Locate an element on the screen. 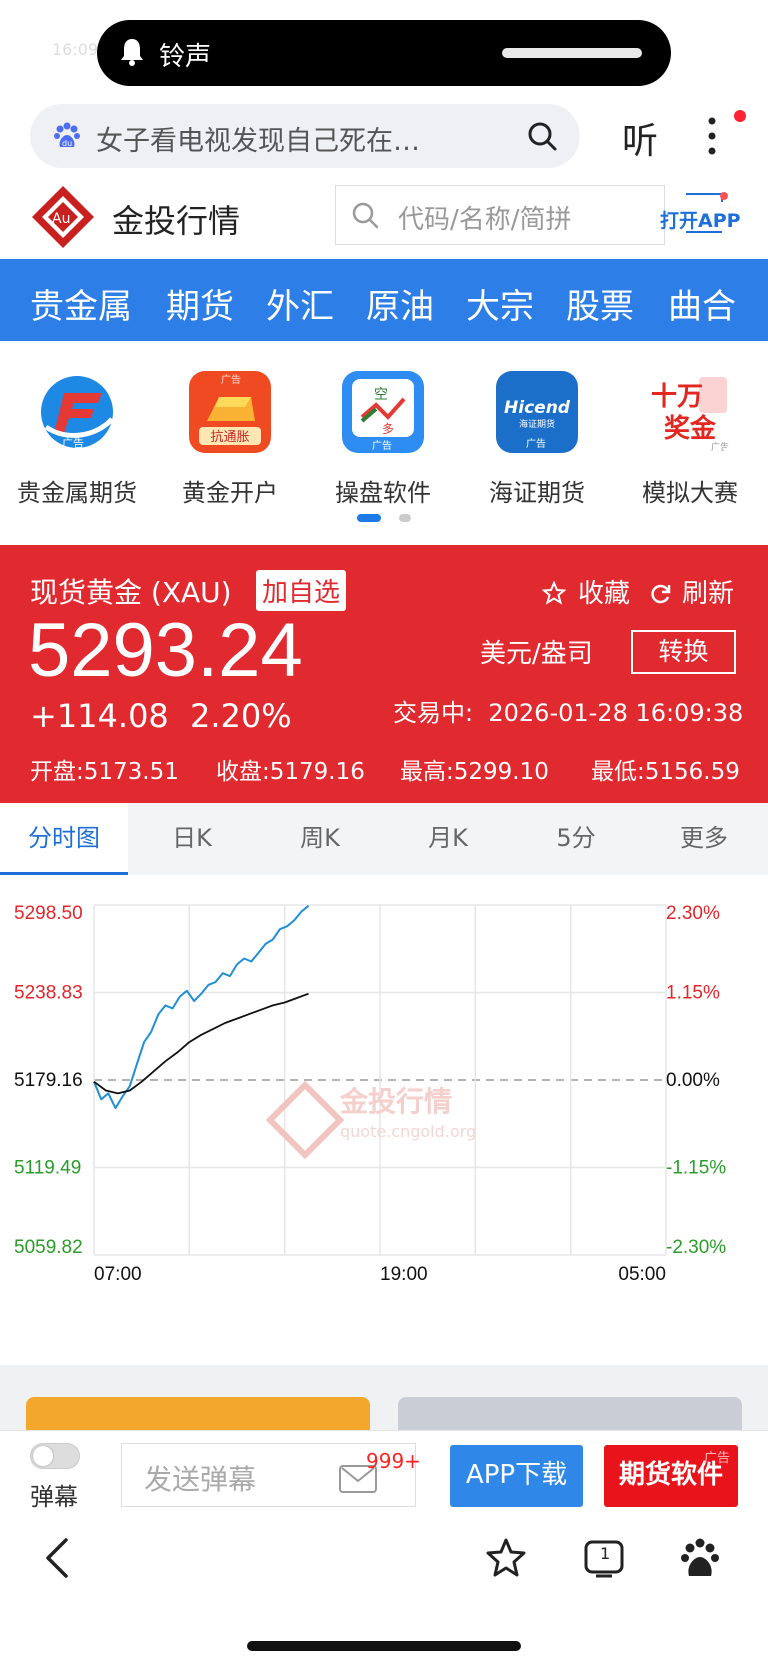 The height and width of the screenshot is (1665, 768). app-precious-metal-futures: 广告 贵金属期货 is located at coordinates (77, 439).